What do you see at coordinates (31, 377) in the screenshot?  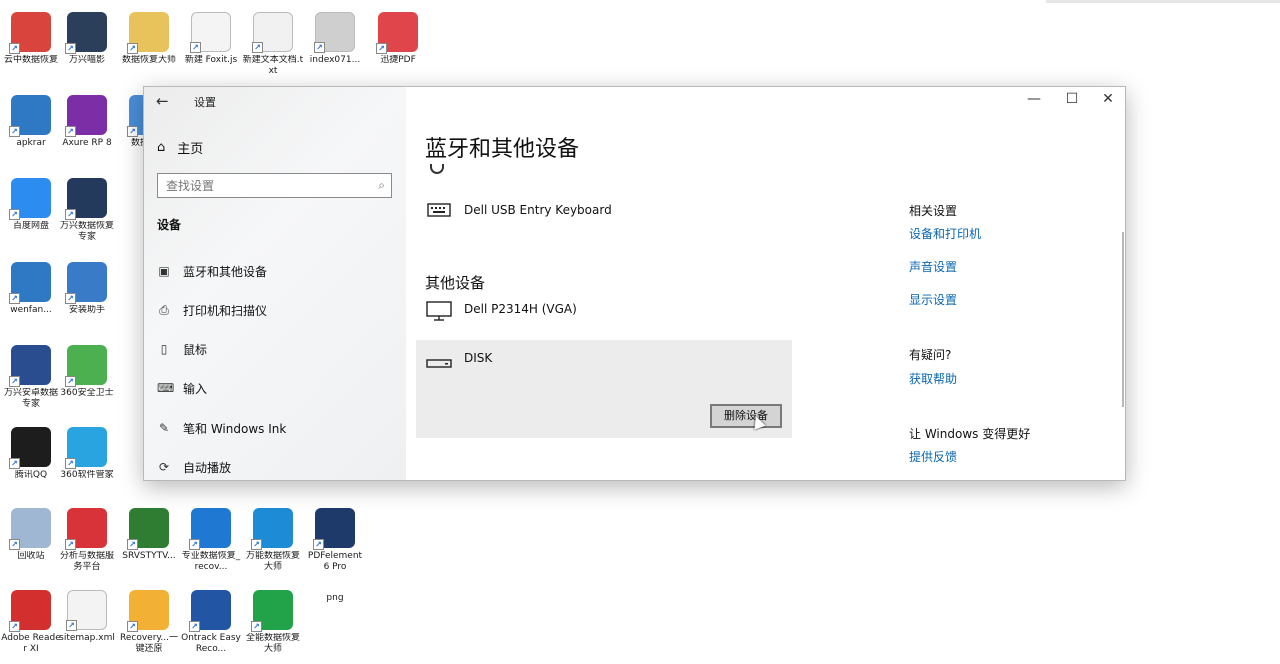 I see `desktop-icon: ↗ 万兴安卓数据专家` at bounding box center [31, 377].